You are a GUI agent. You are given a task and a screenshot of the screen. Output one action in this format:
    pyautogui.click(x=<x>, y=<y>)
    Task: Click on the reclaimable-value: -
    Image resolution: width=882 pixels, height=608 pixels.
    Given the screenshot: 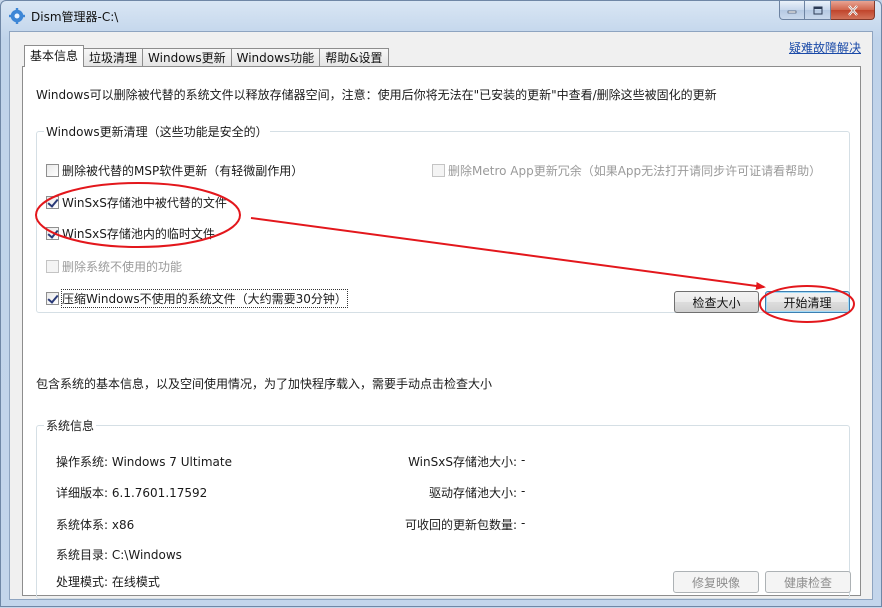 What is the action you would take?
    pyautogui.click(x=523, y=523)
    